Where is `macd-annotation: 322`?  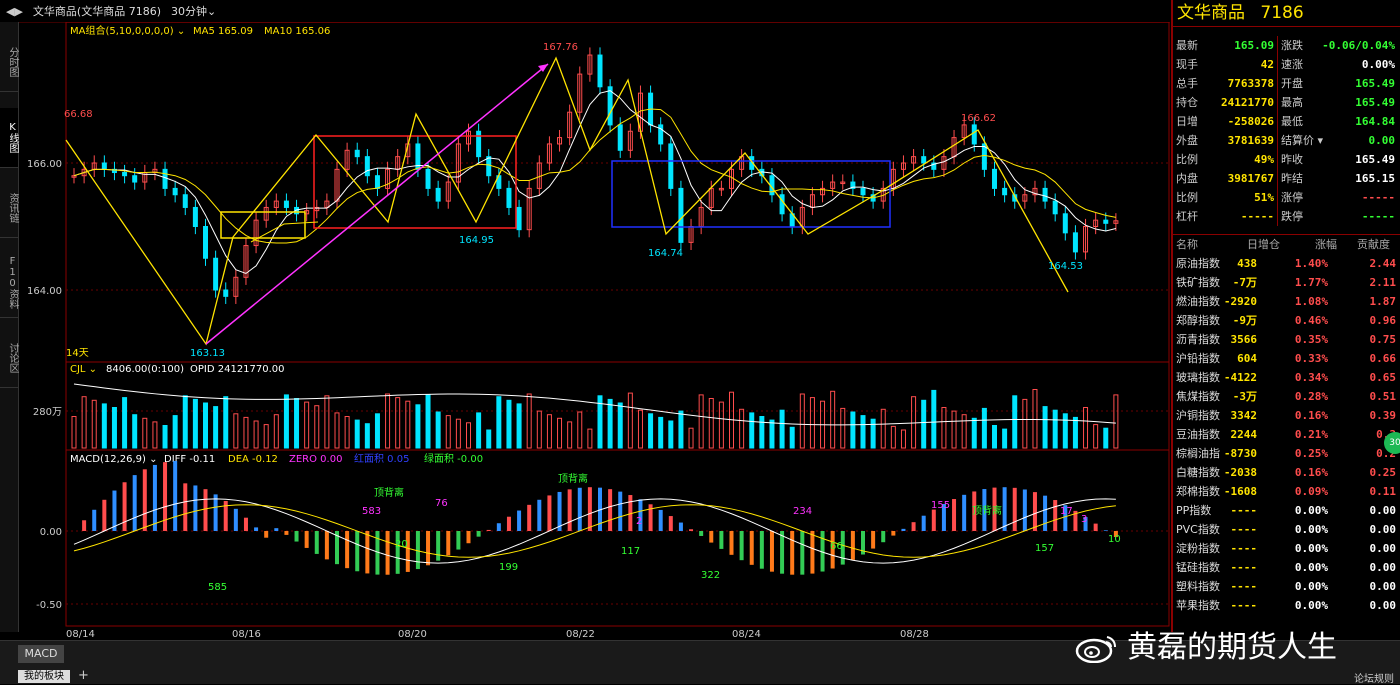 macd-annotation: 322 is located at coordinates (710, 575).